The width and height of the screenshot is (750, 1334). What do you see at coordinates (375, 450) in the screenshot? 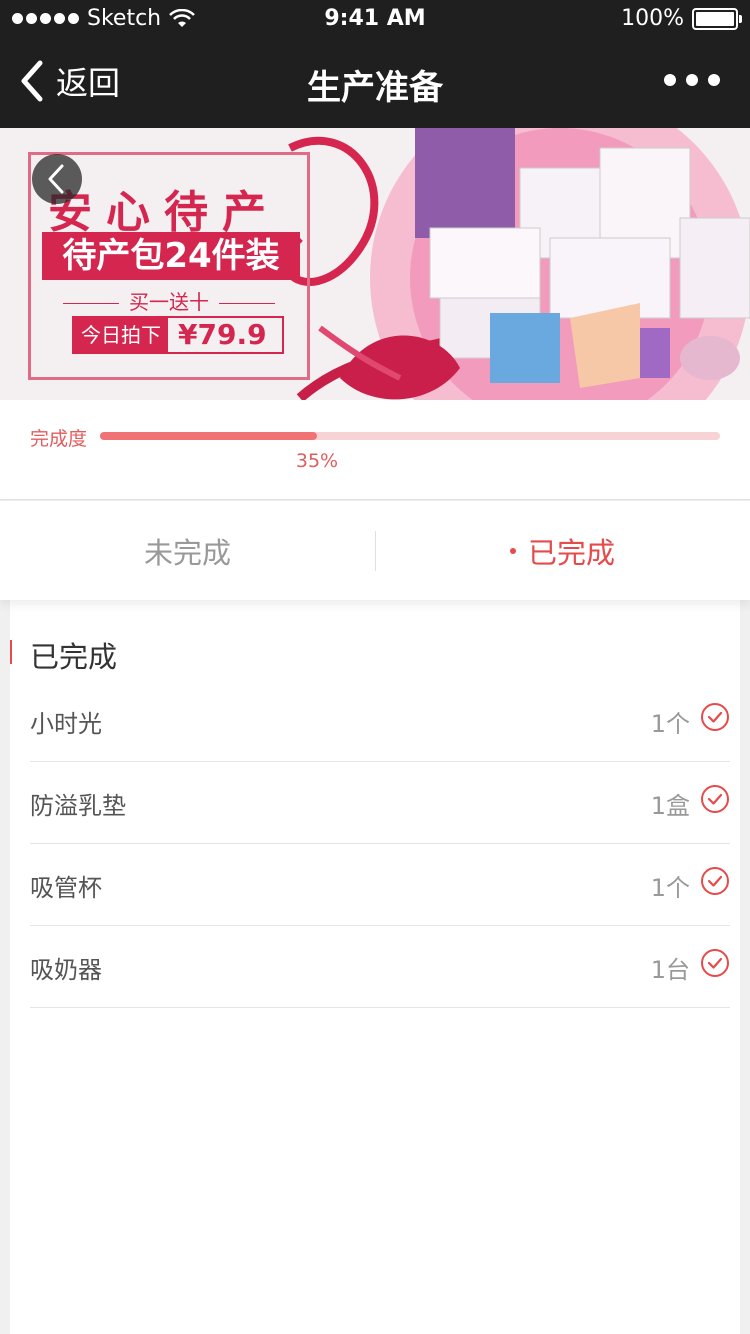
I see `progress-section: 完成度 35%` at bounding box center [375, 450].